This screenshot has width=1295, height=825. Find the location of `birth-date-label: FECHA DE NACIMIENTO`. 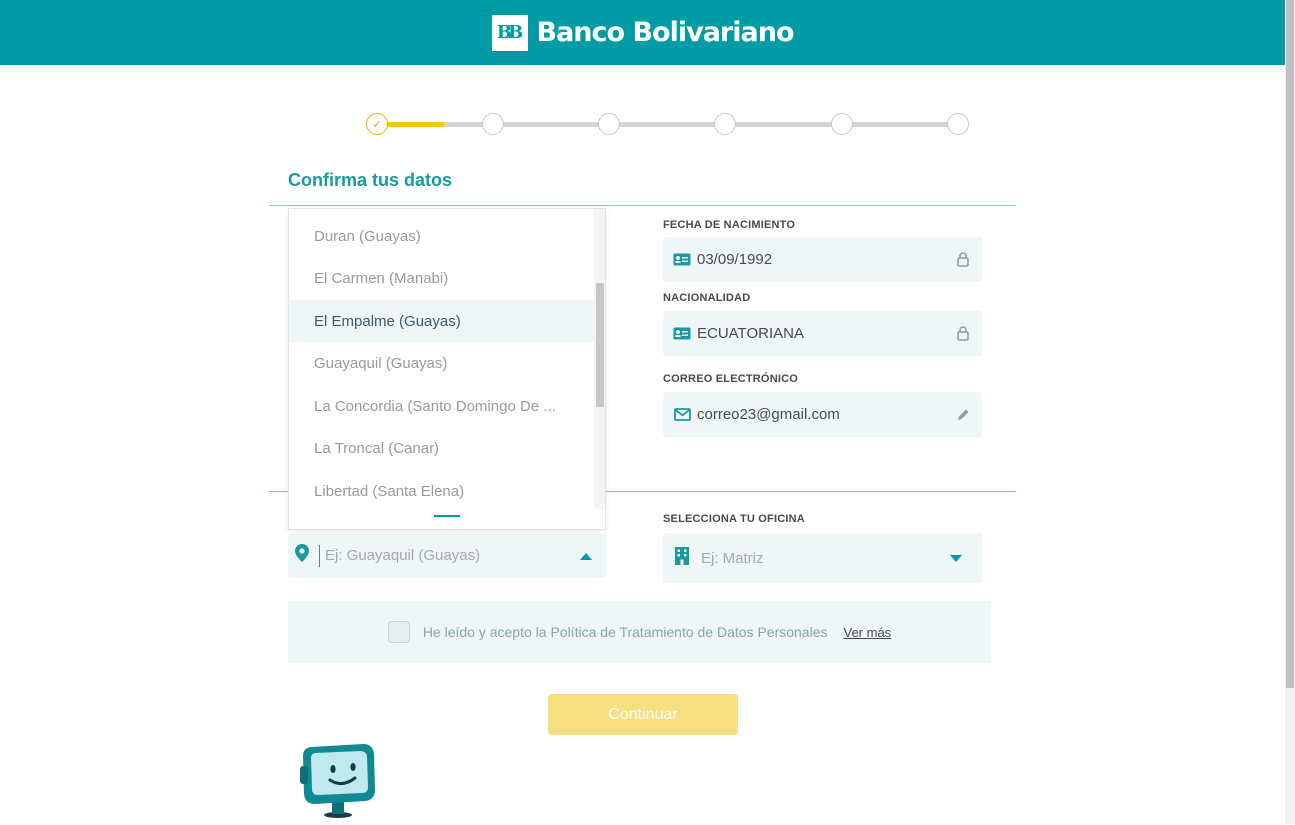

birth-date-label: FECHA DE NACIMIENTO is located at coordinates (729, 225).